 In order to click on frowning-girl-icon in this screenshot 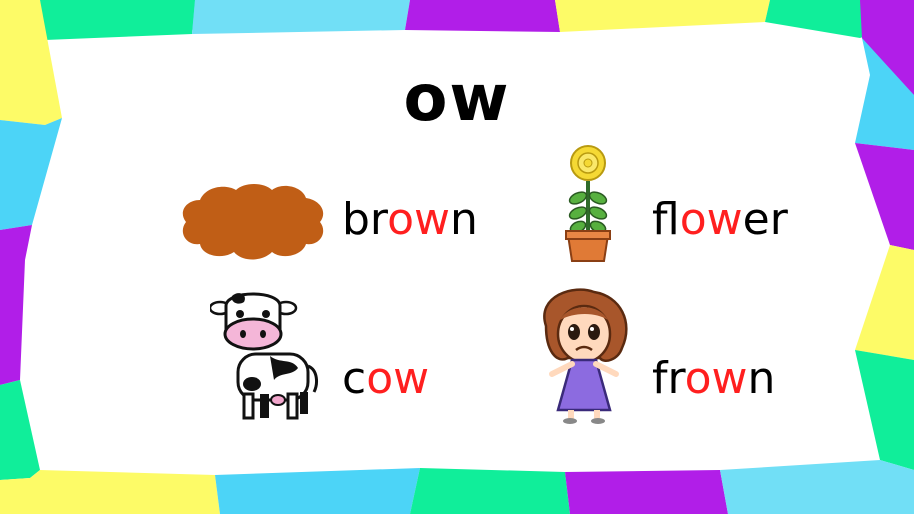, I will do `click(585, 356)`.